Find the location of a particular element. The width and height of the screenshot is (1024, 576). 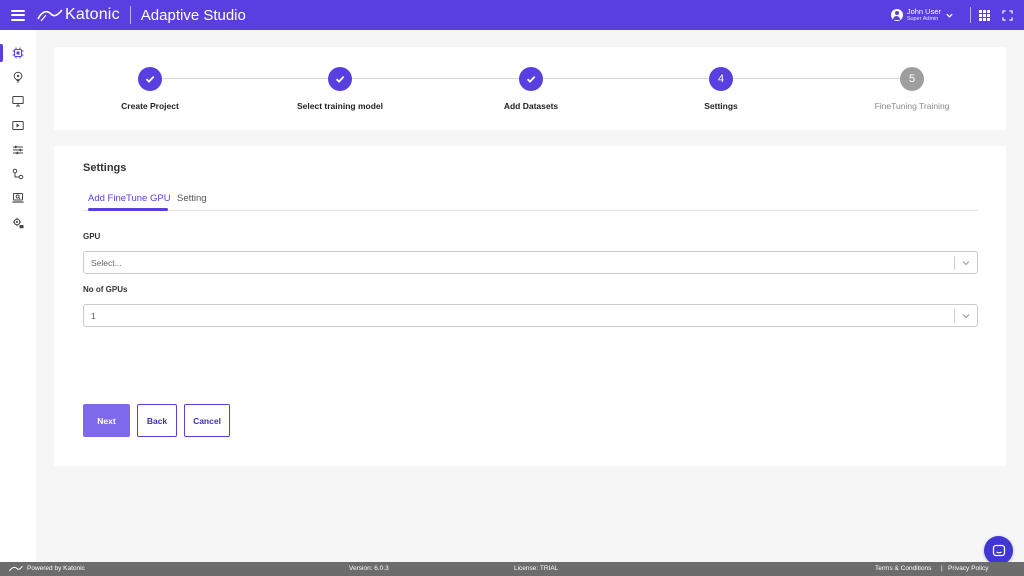

sidebar-item-monitor is located at coordinates (18, 101).